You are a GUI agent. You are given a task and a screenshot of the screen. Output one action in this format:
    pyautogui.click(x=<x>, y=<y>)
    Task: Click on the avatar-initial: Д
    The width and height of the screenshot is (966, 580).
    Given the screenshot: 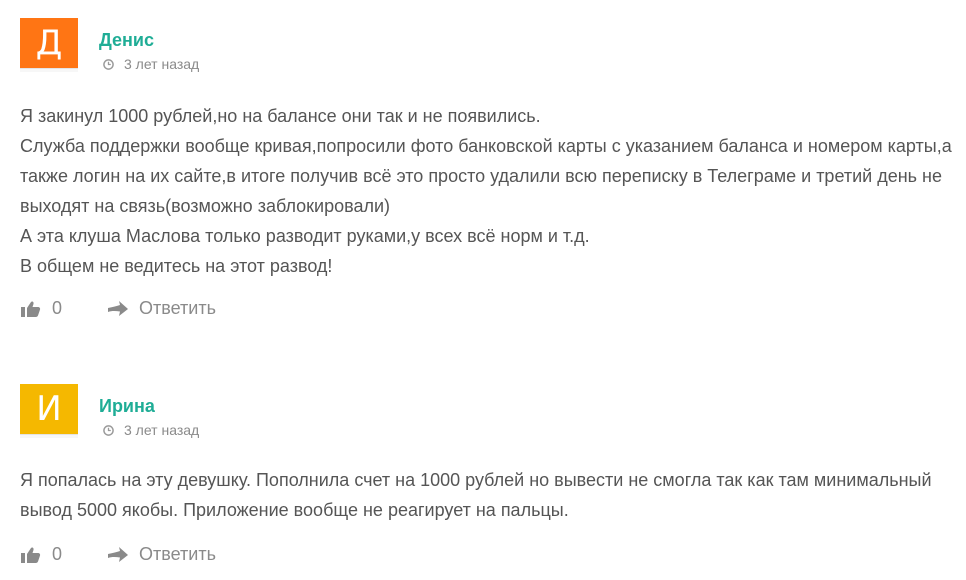 What is the action you would take?
    pyautogui.click(x=49, y=43)
    